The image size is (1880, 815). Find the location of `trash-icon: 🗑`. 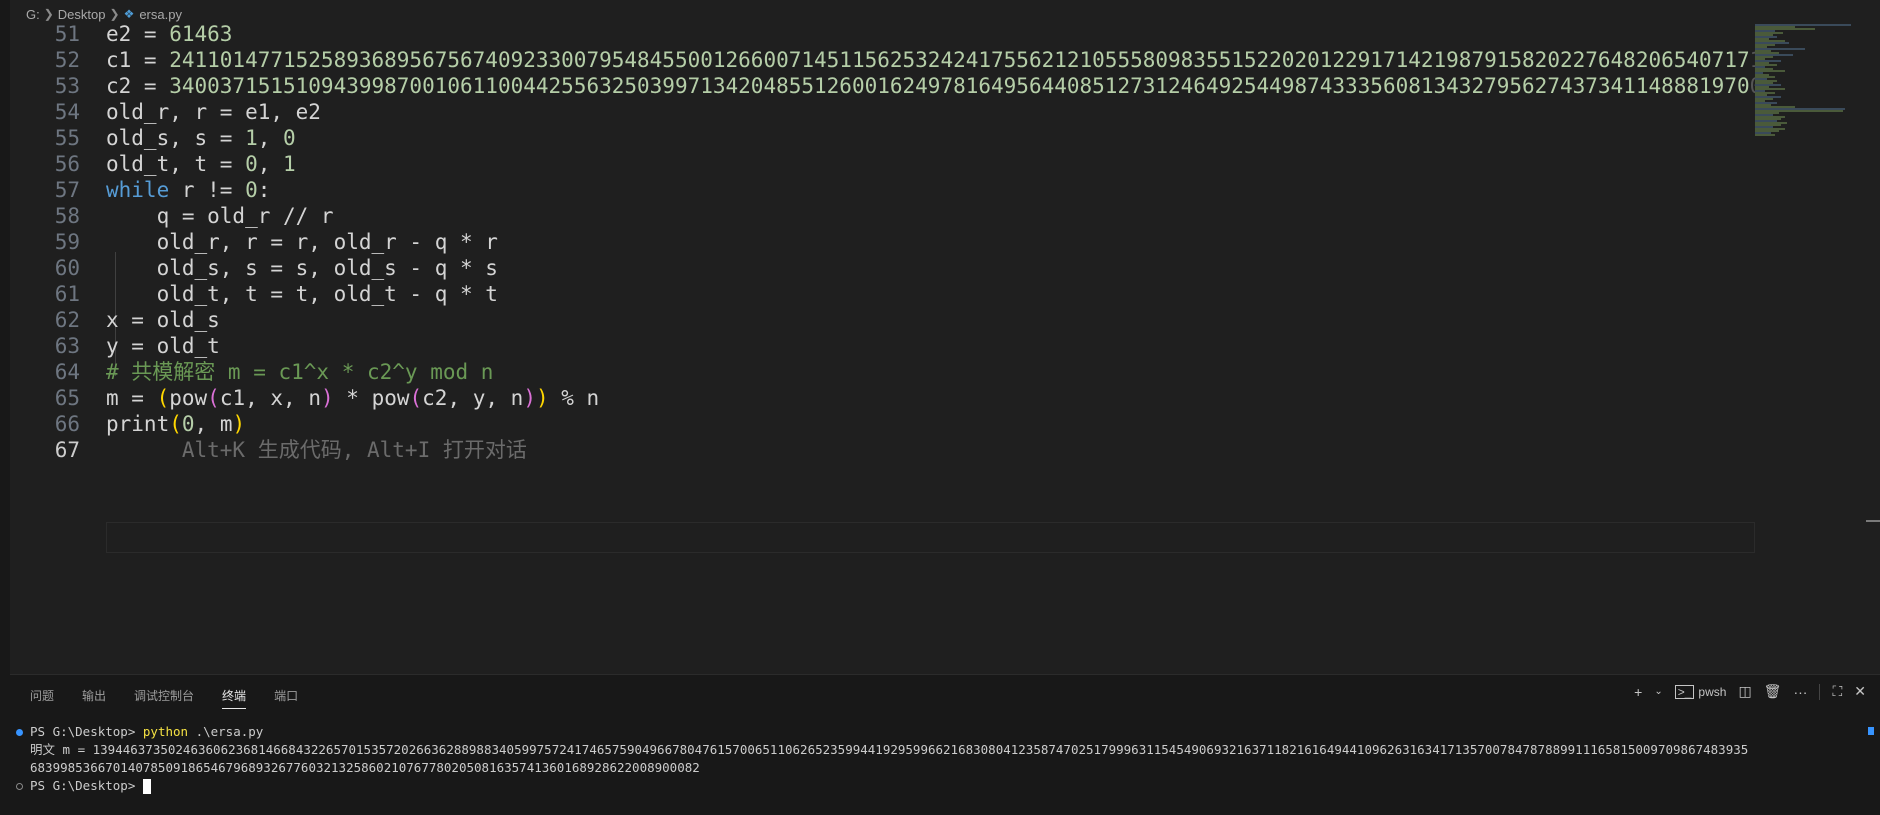

trash-icon: 🗑 is located at coordinates (1773, 691).